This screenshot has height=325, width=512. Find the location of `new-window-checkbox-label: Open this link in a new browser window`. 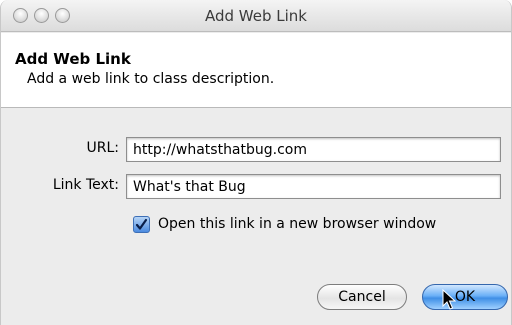

new-window-checkbox-label: Open this link in a new browser window is located at coordinates (297, 224).